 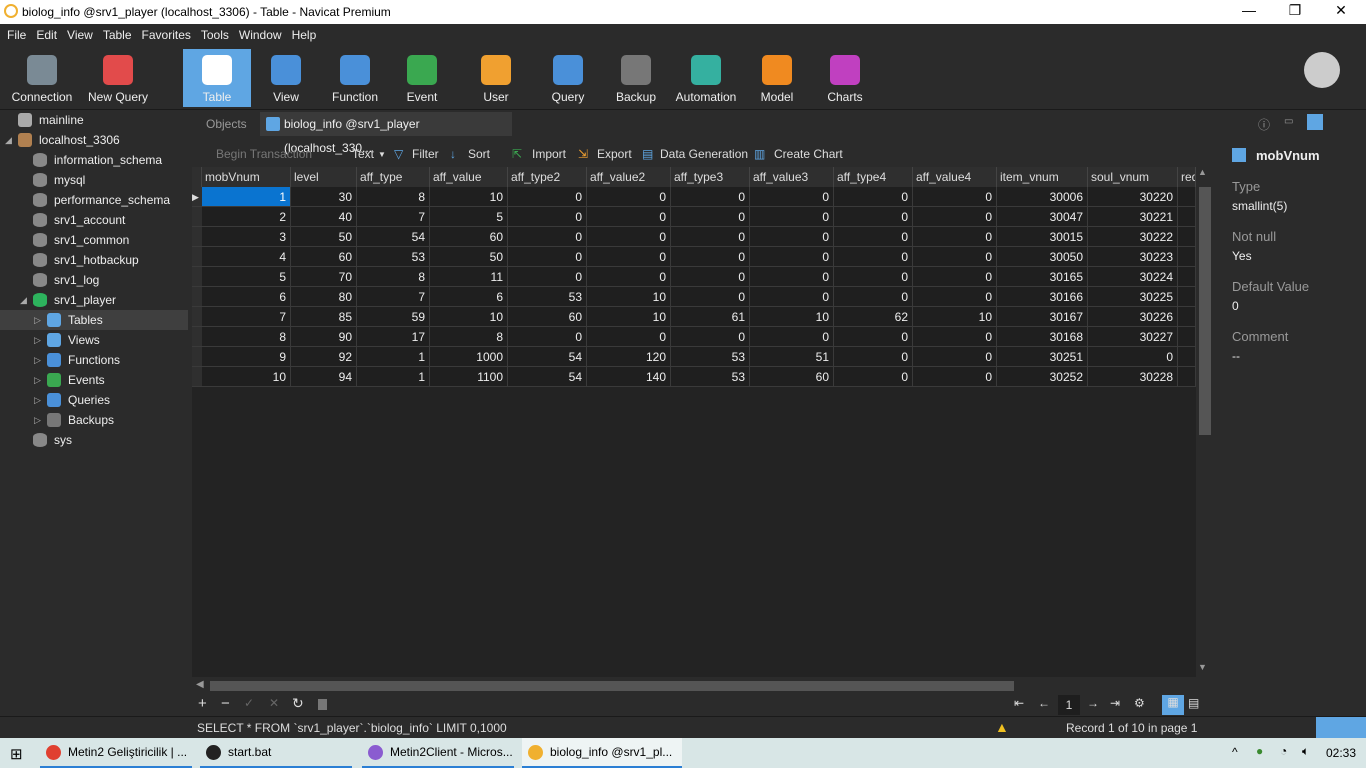 What do you see at coordinates (614, 154) in the screenshot?
I see `export-button: Export` at bounding box center [614, 154].